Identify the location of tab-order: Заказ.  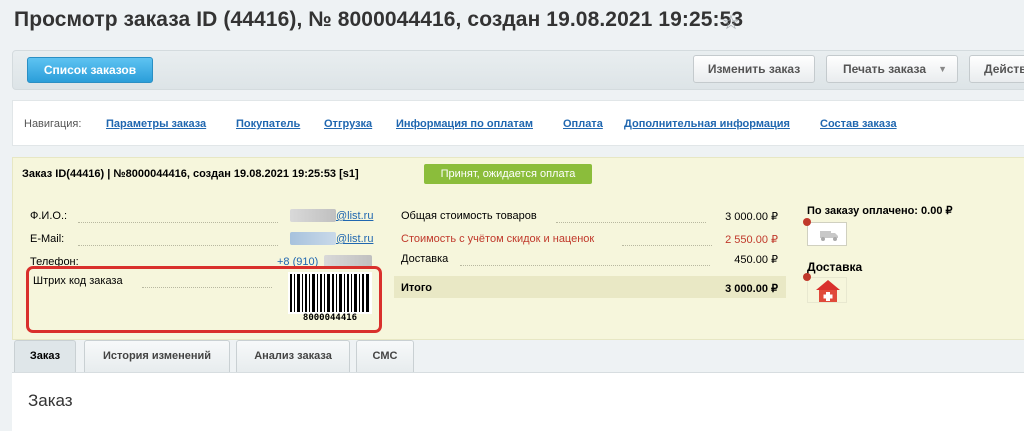
(45, 356).